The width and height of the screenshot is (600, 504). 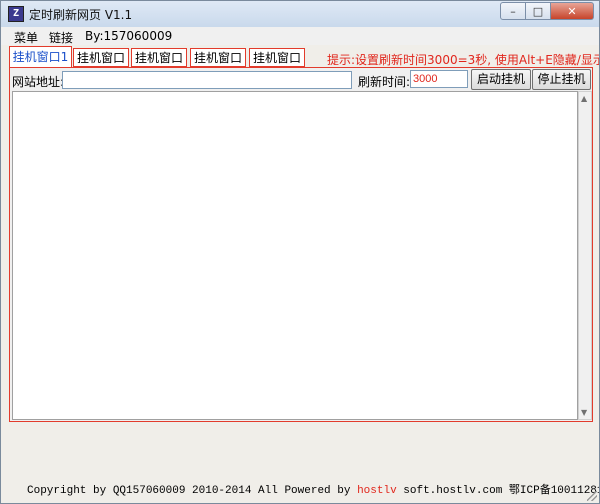 What do you see at coordinates (501, 491) in the screenshot?
I see `footer-site: soft.hostlv.com 鄂ICP备10011281号 Reserved.` at bounding box center [501, 491].